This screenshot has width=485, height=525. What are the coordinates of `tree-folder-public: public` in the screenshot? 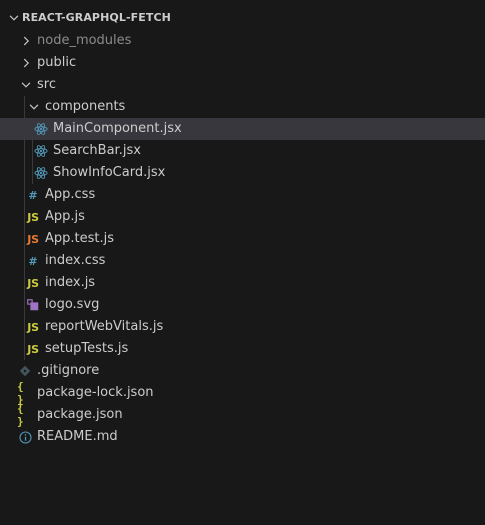 It's located at (242, 63).